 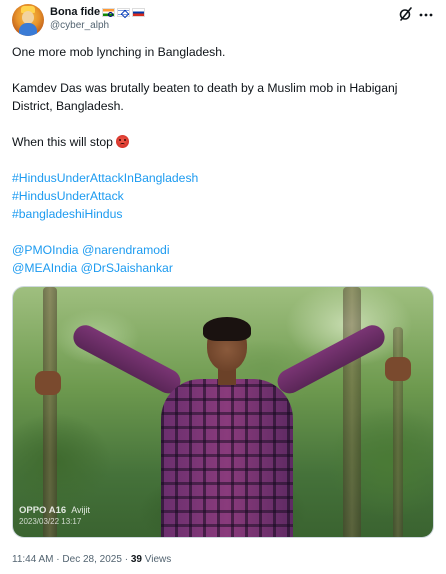 I want to click on watermark-extra: Avijit, so click(x=81, y=510).